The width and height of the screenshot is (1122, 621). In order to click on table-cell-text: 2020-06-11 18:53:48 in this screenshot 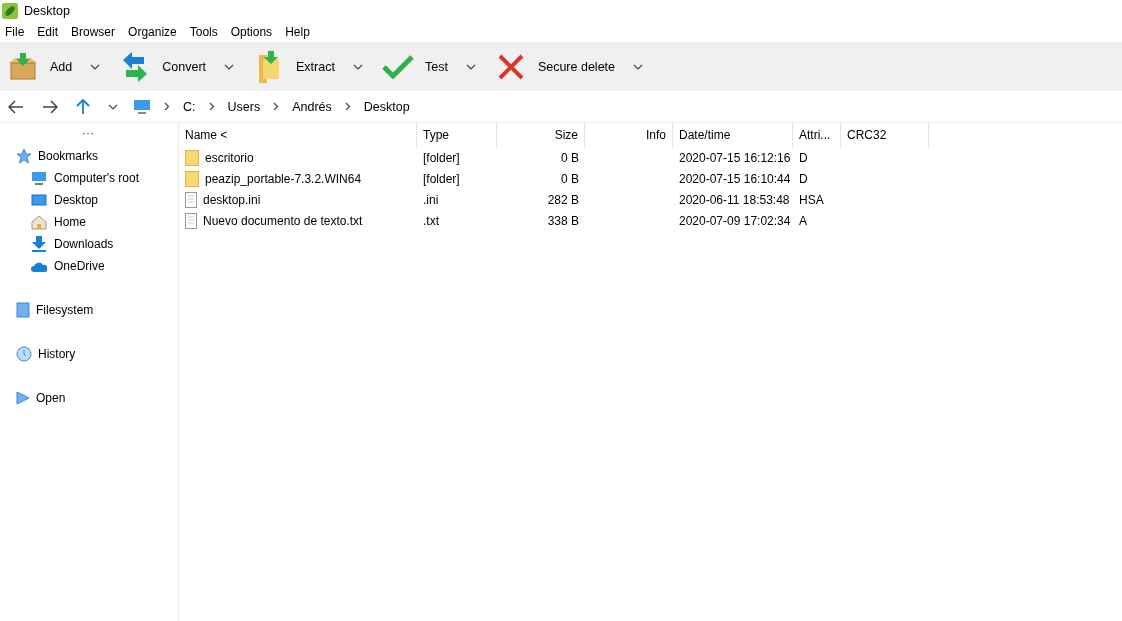, I will do `click(734, 199)`.